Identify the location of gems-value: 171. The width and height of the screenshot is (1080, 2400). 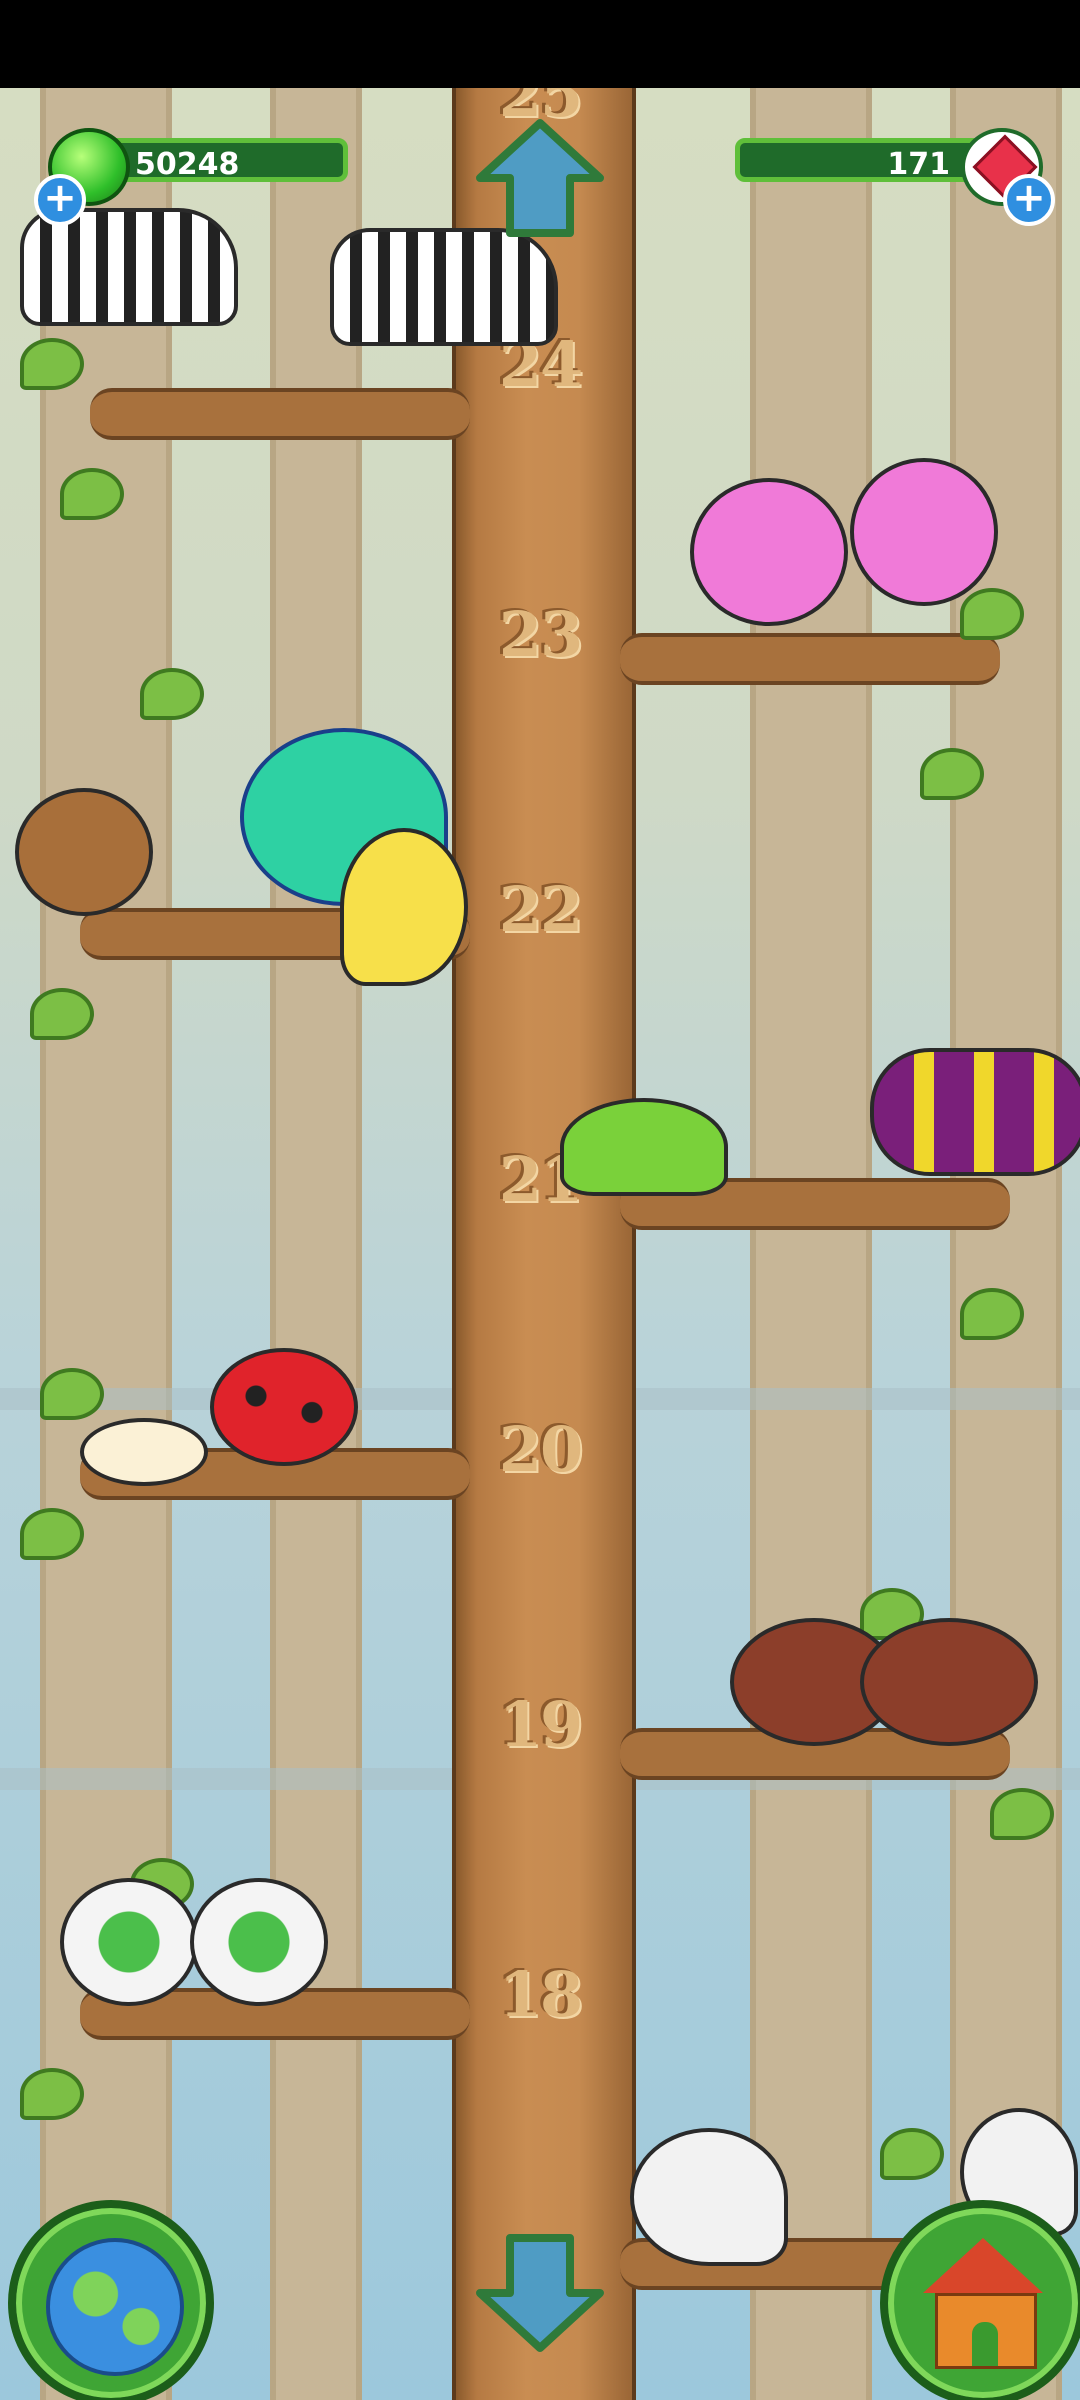
(918, 164).